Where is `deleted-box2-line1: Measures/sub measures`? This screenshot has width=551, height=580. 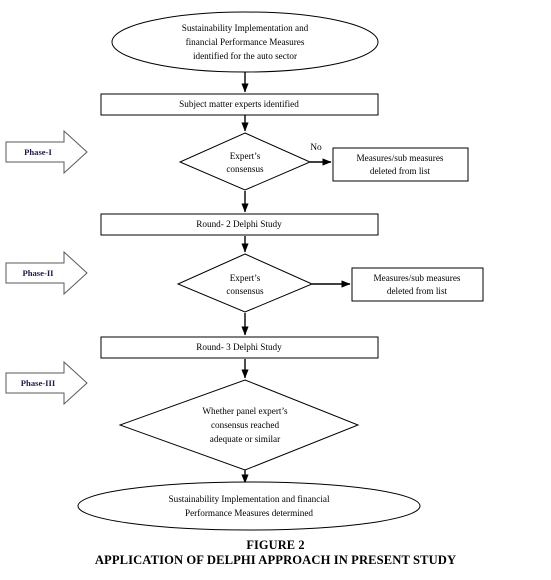 deleted-box2-line1: Measures/sub measures is located at coordinates (416, 278).